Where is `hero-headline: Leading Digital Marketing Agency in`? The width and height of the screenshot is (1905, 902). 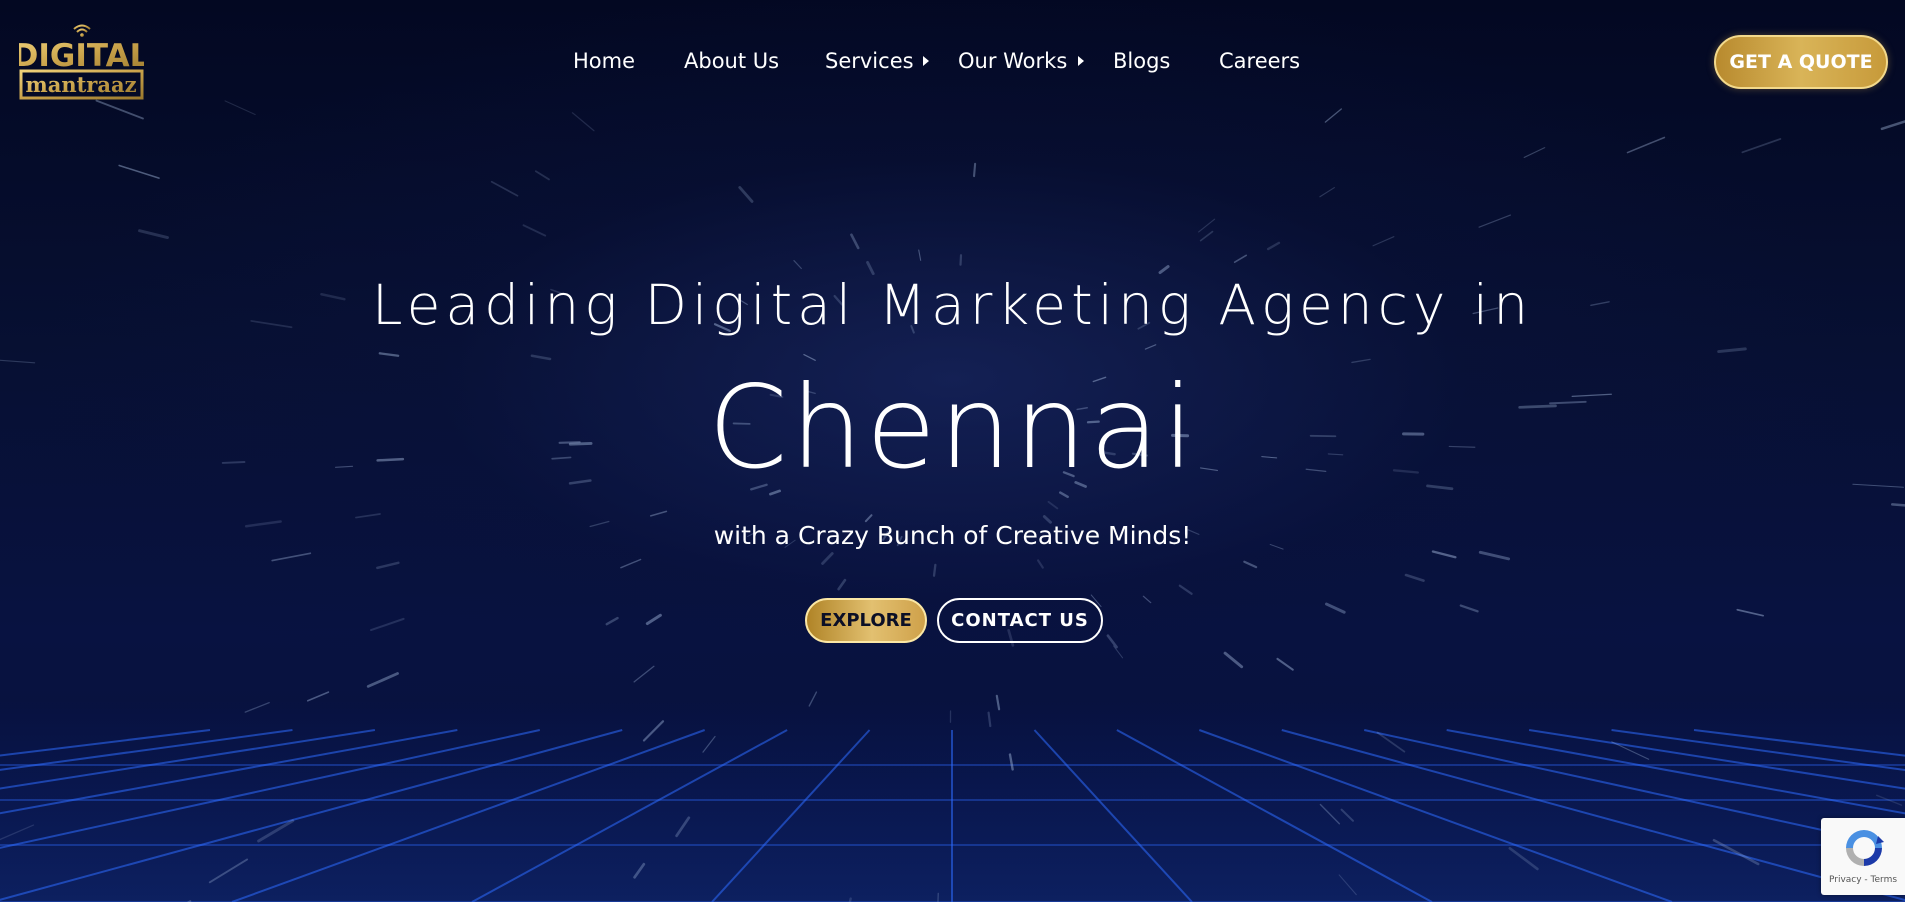 hero-headline: Leading Digital Marketing Agency in is located at coordinates (952, 305).